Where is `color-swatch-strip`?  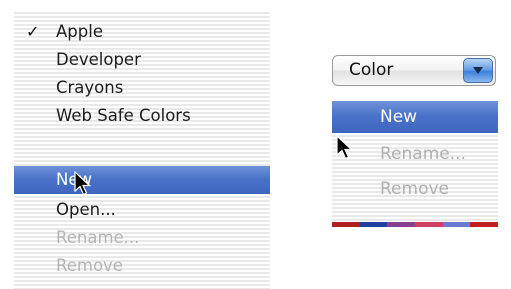 color-swatch-strip is located at coordinates (415, 224).